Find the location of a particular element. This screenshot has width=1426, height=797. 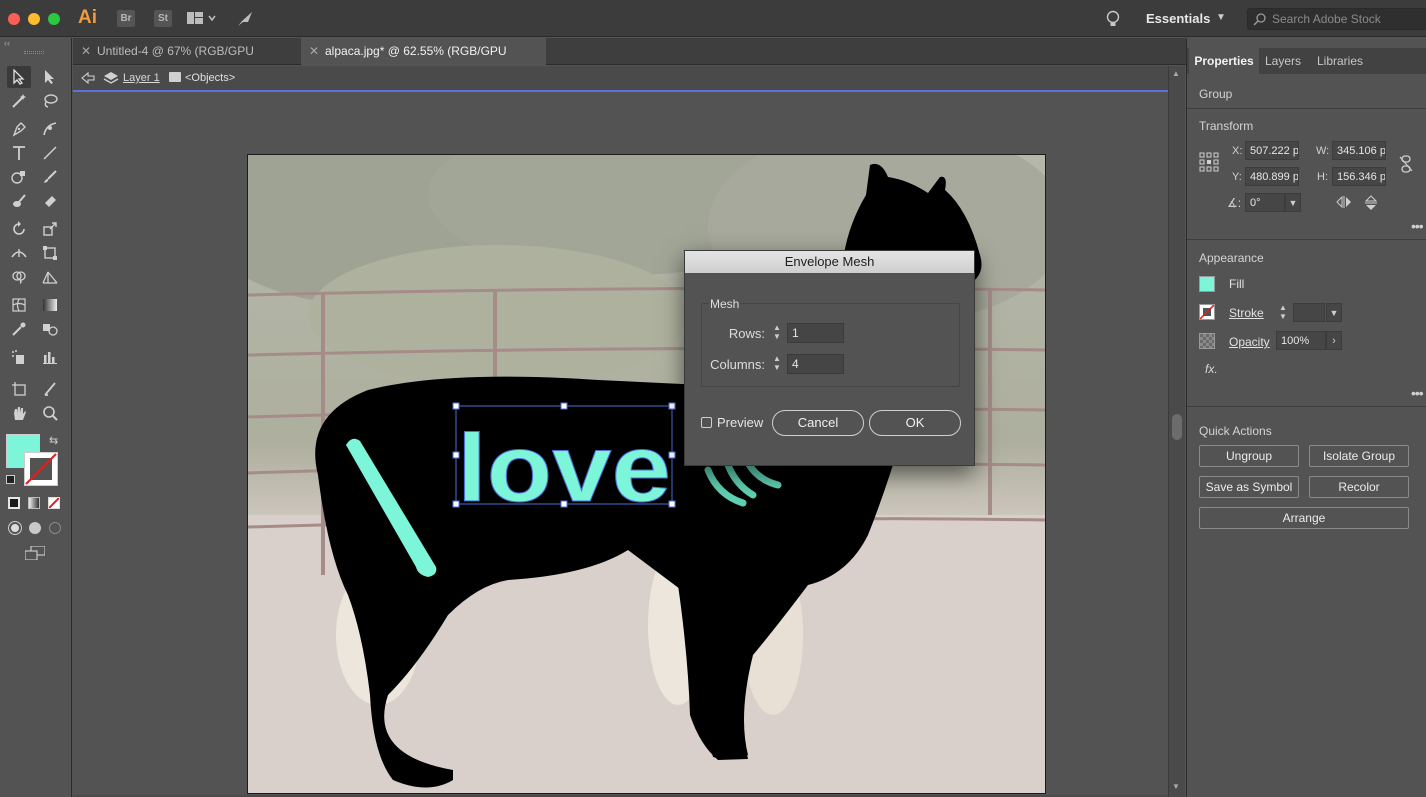

column-graph-tool-icon is located at coordinates (50, 357).